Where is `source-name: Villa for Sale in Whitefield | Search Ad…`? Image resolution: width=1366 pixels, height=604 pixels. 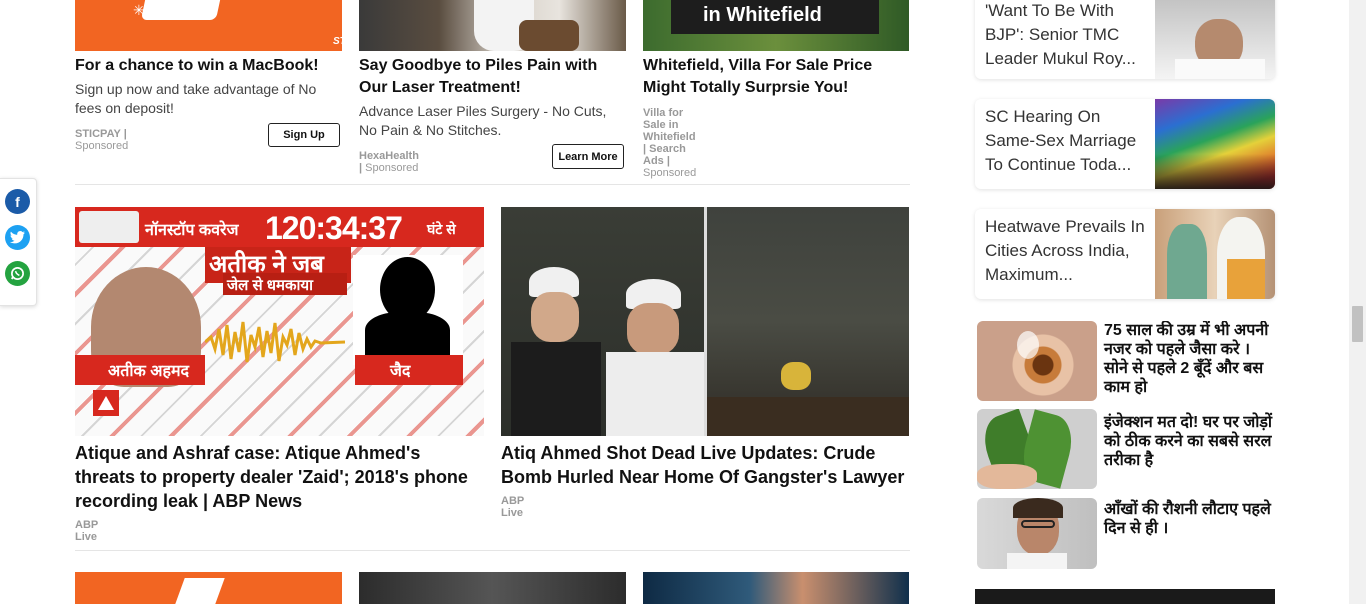 source-name: Villa for Sale in Whitefield | Search Ad… is located at coordinates (669, 137).